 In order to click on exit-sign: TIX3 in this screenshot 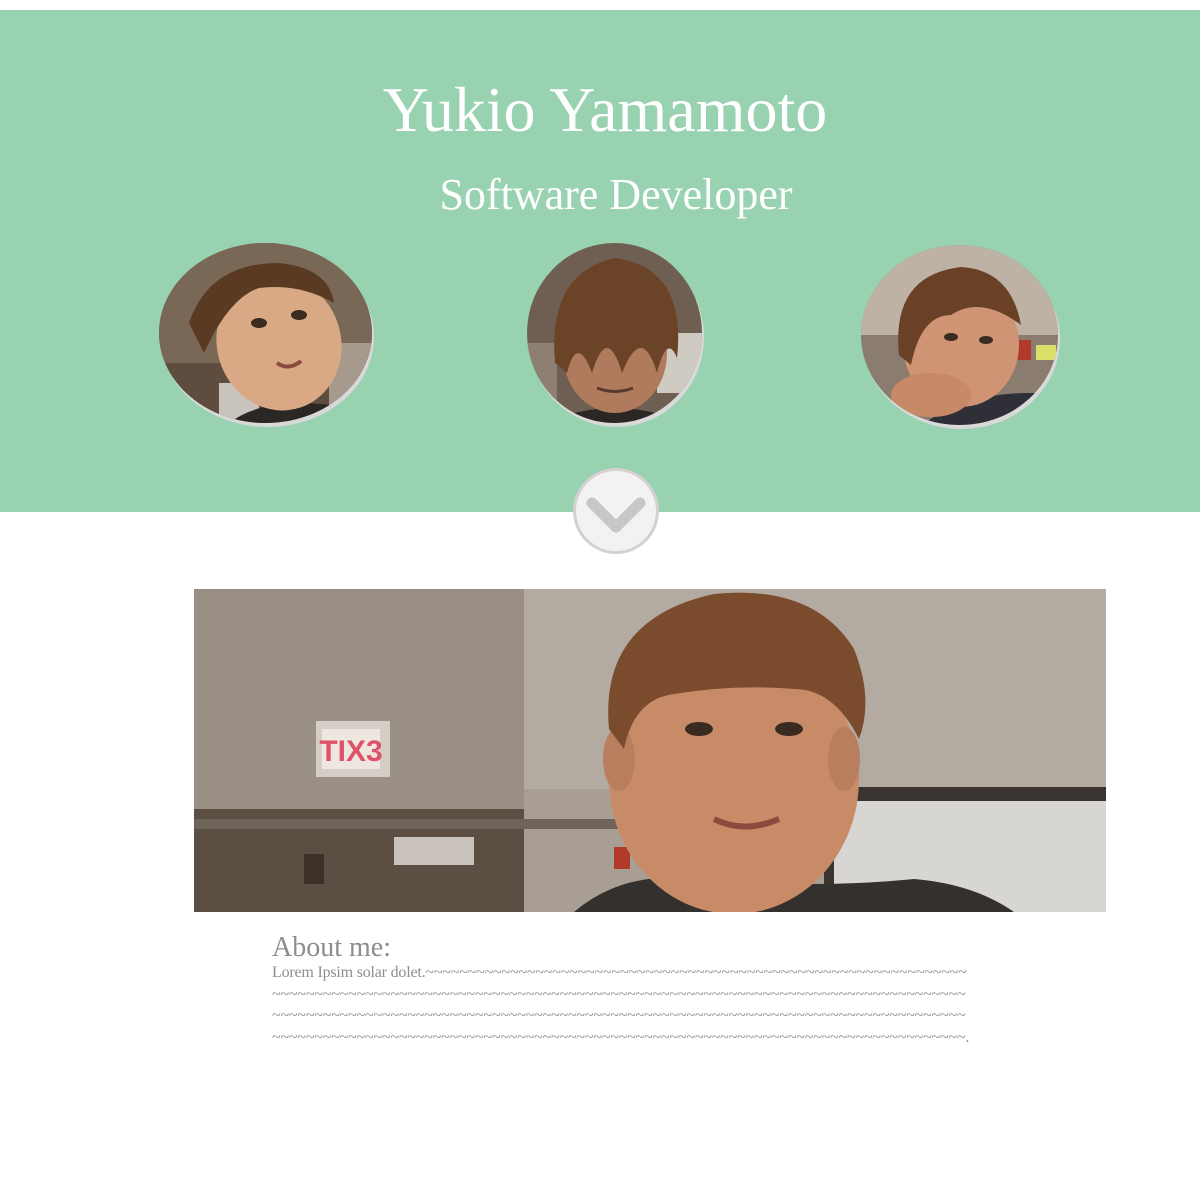, I will do `click(353, 749)`.